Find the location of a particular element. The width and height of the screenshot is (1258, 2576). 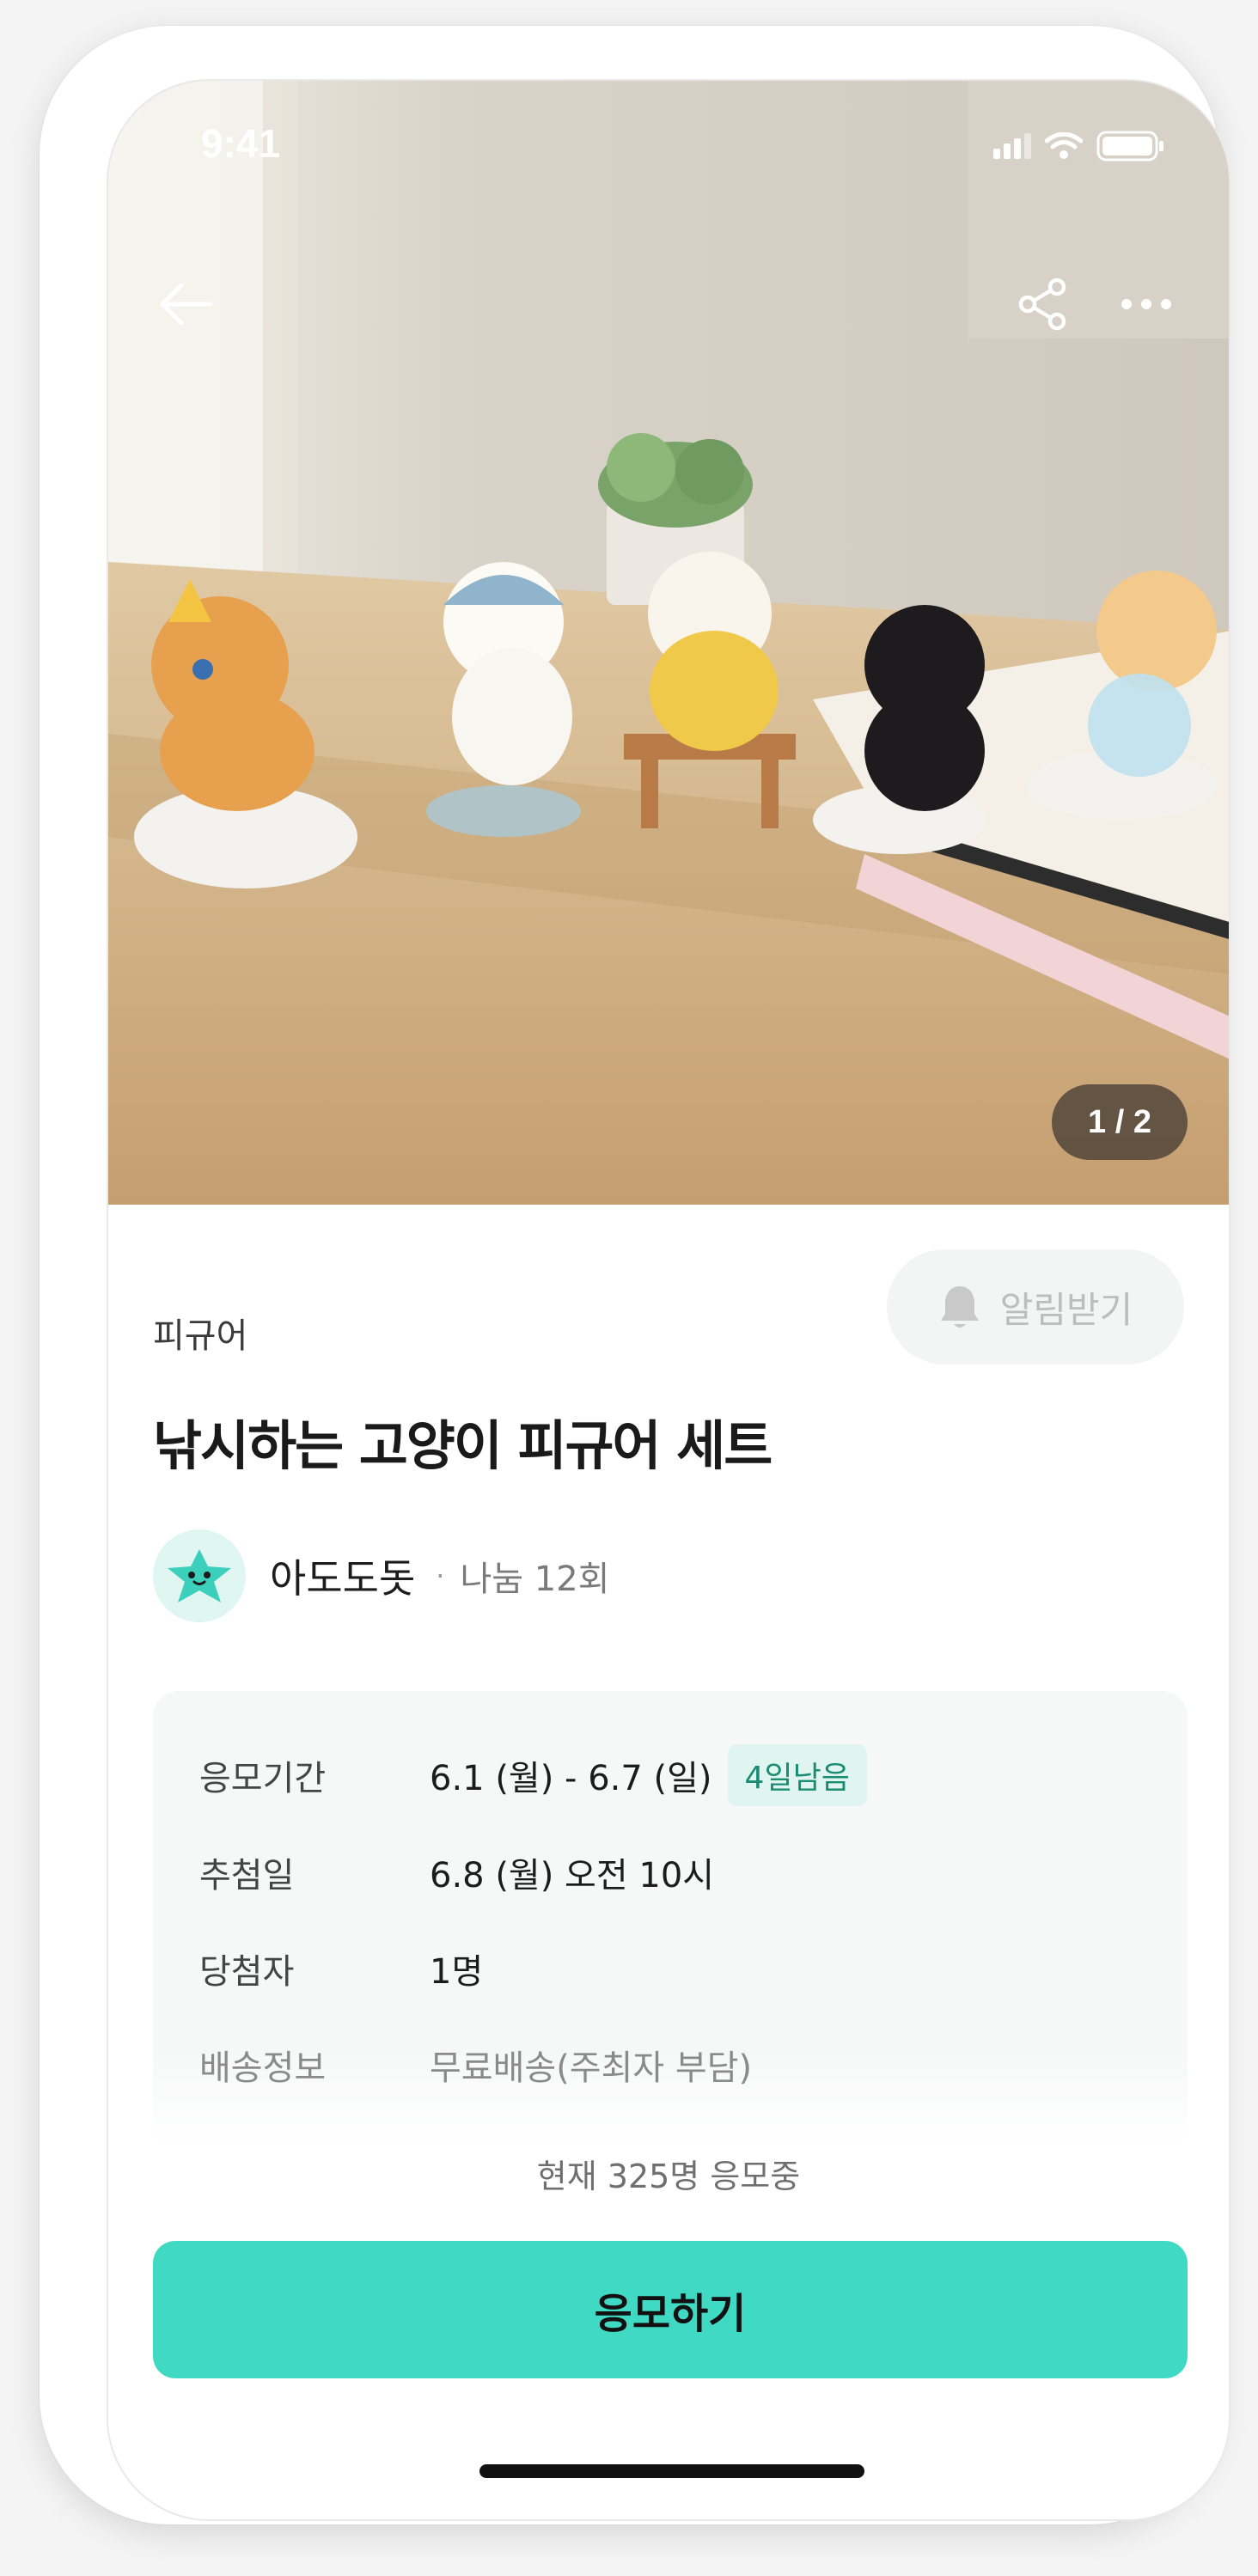

period-label: 응모기간 is located at coordinates (263, 1779).